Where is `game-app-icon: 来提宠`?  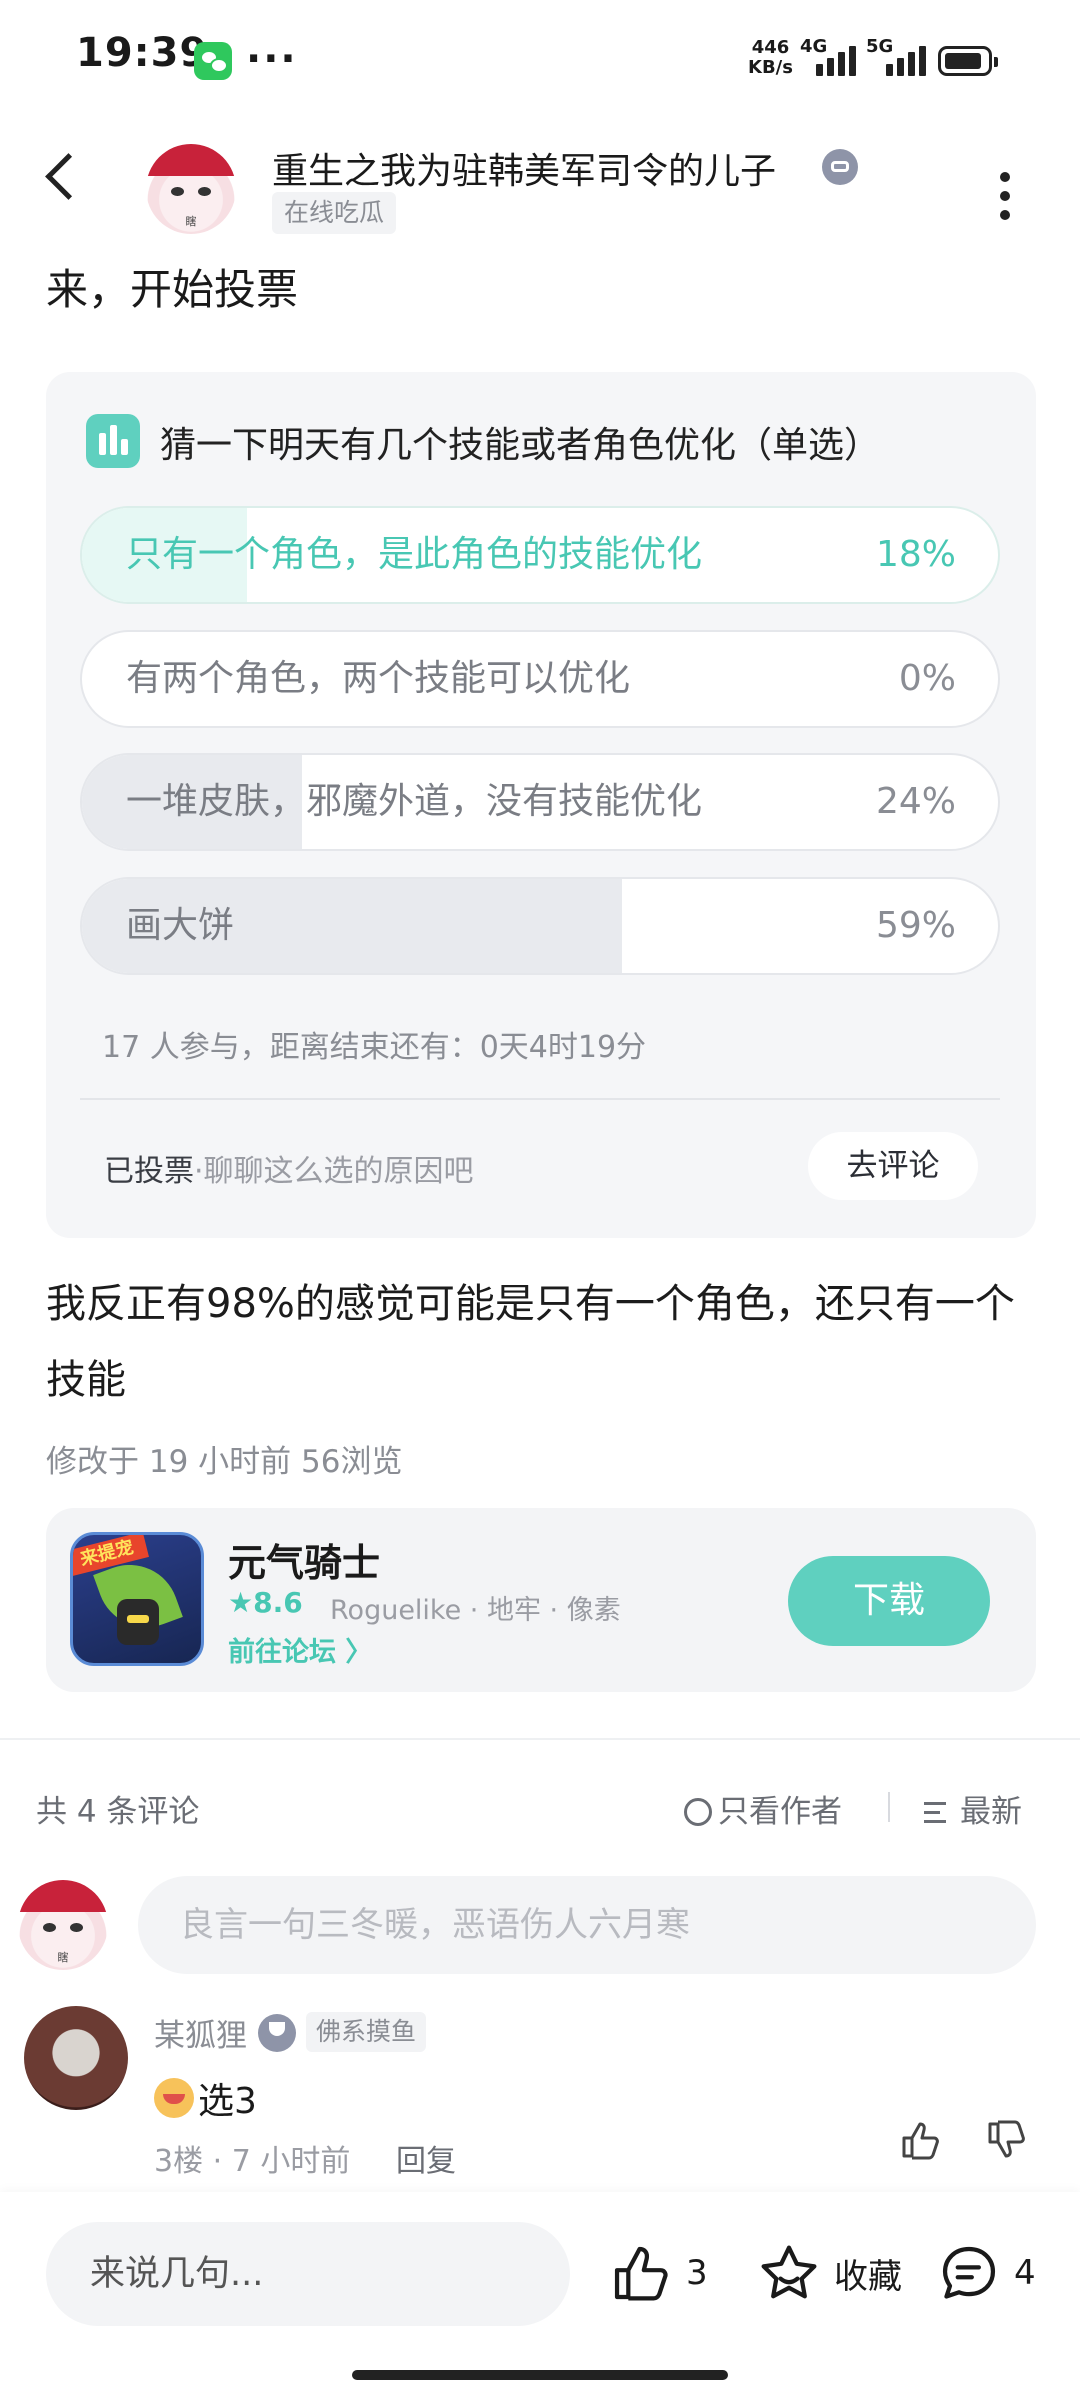
game-app-icon: 来提宠 is located at coordinates (137, 1599).